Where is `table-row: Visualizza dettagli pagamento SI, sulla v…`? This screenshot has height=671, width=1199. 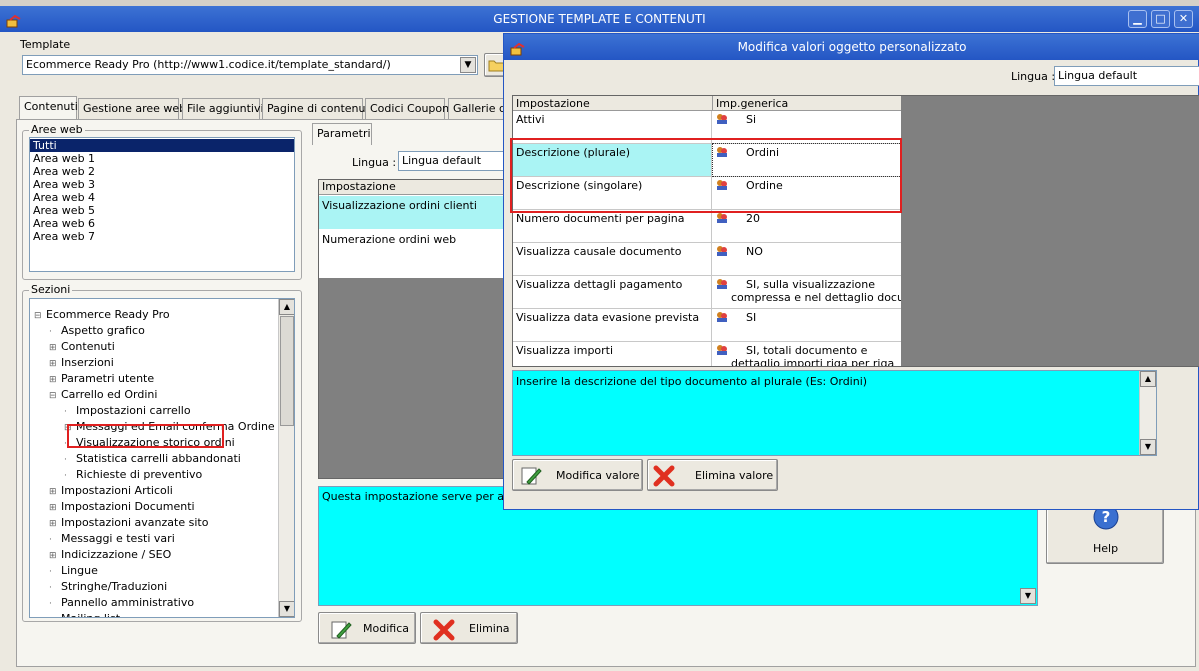 table-row: Visualizza dettagli pagamento SI, sulla v… is located at coordinates (707, 292).